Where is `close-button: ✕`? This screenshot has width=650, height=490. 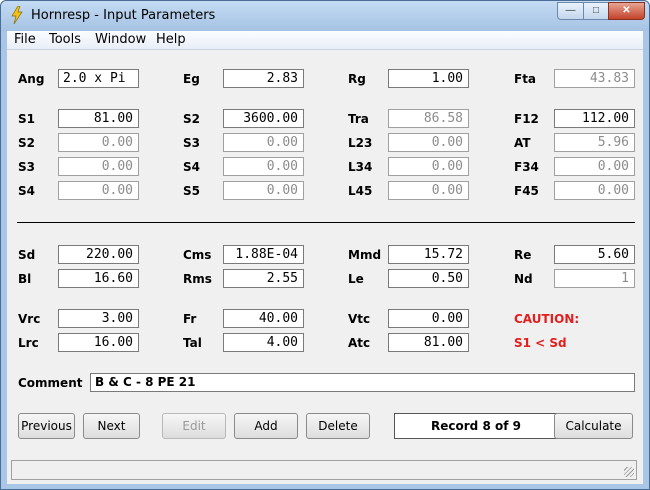 close-button: ✕ is located at coordinates (626, 11).